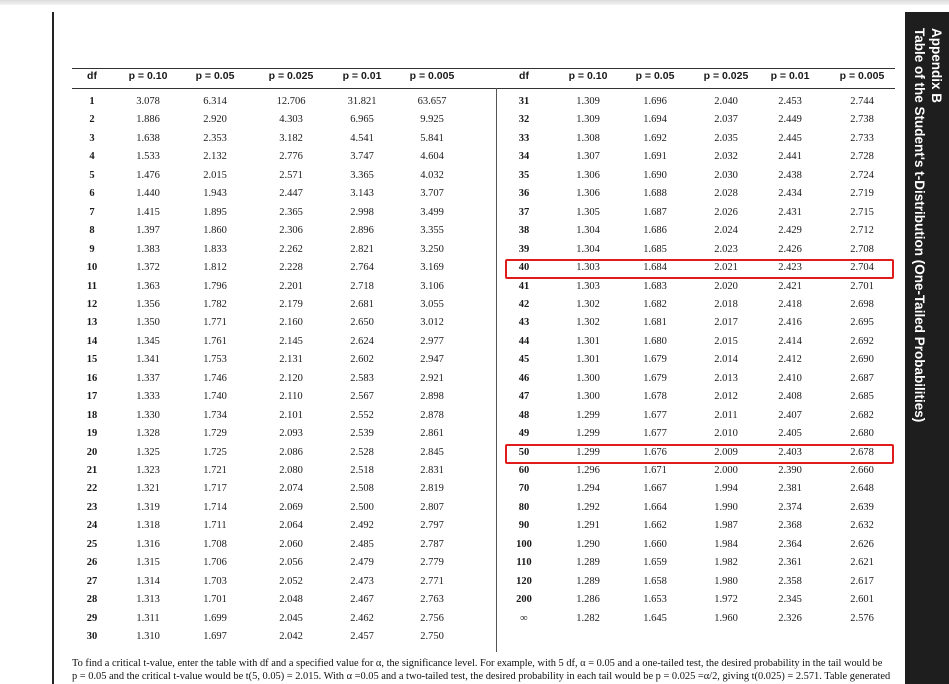  I want to click on t-value-cell: 2.453, so click(790, 101).